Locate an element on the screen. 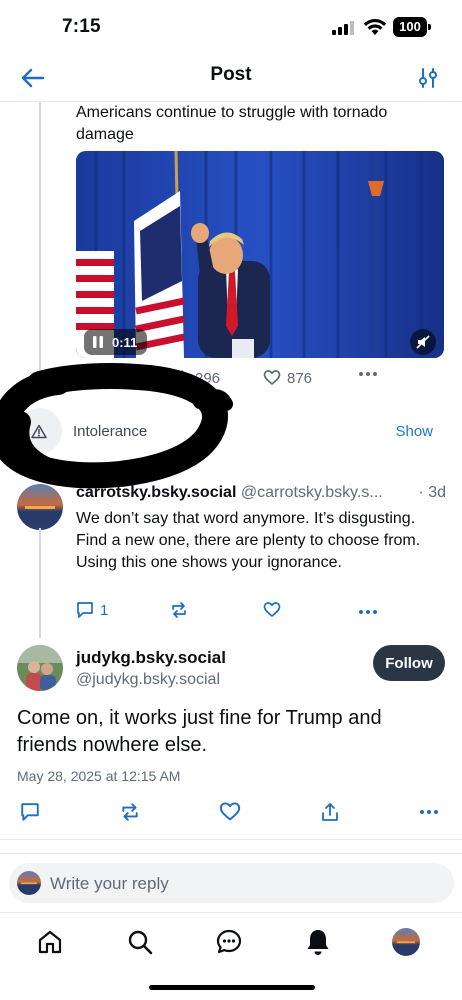 The height and width of the screenshot is (1000, 462). profile-avatar is located at coordinates (406, 942).